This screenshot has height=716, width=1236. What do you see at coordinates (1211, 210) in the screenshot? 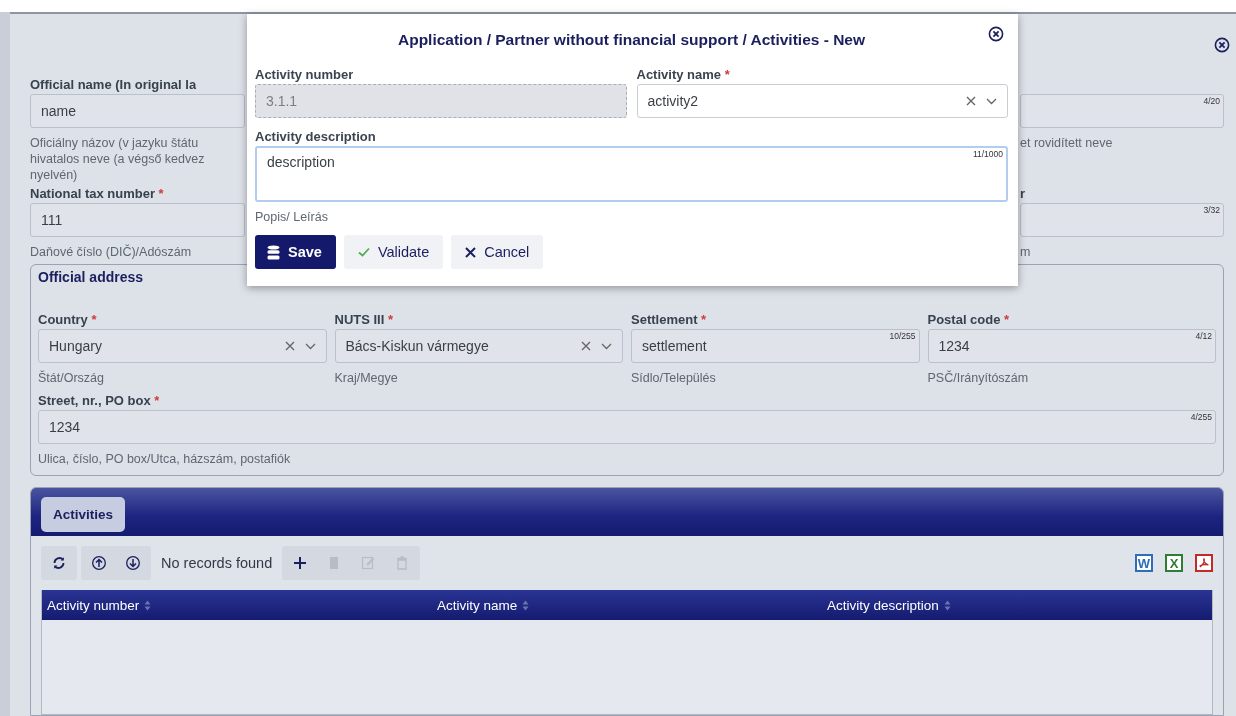
I see `character-counter: 3/32` at bounding box center [1211, 210].